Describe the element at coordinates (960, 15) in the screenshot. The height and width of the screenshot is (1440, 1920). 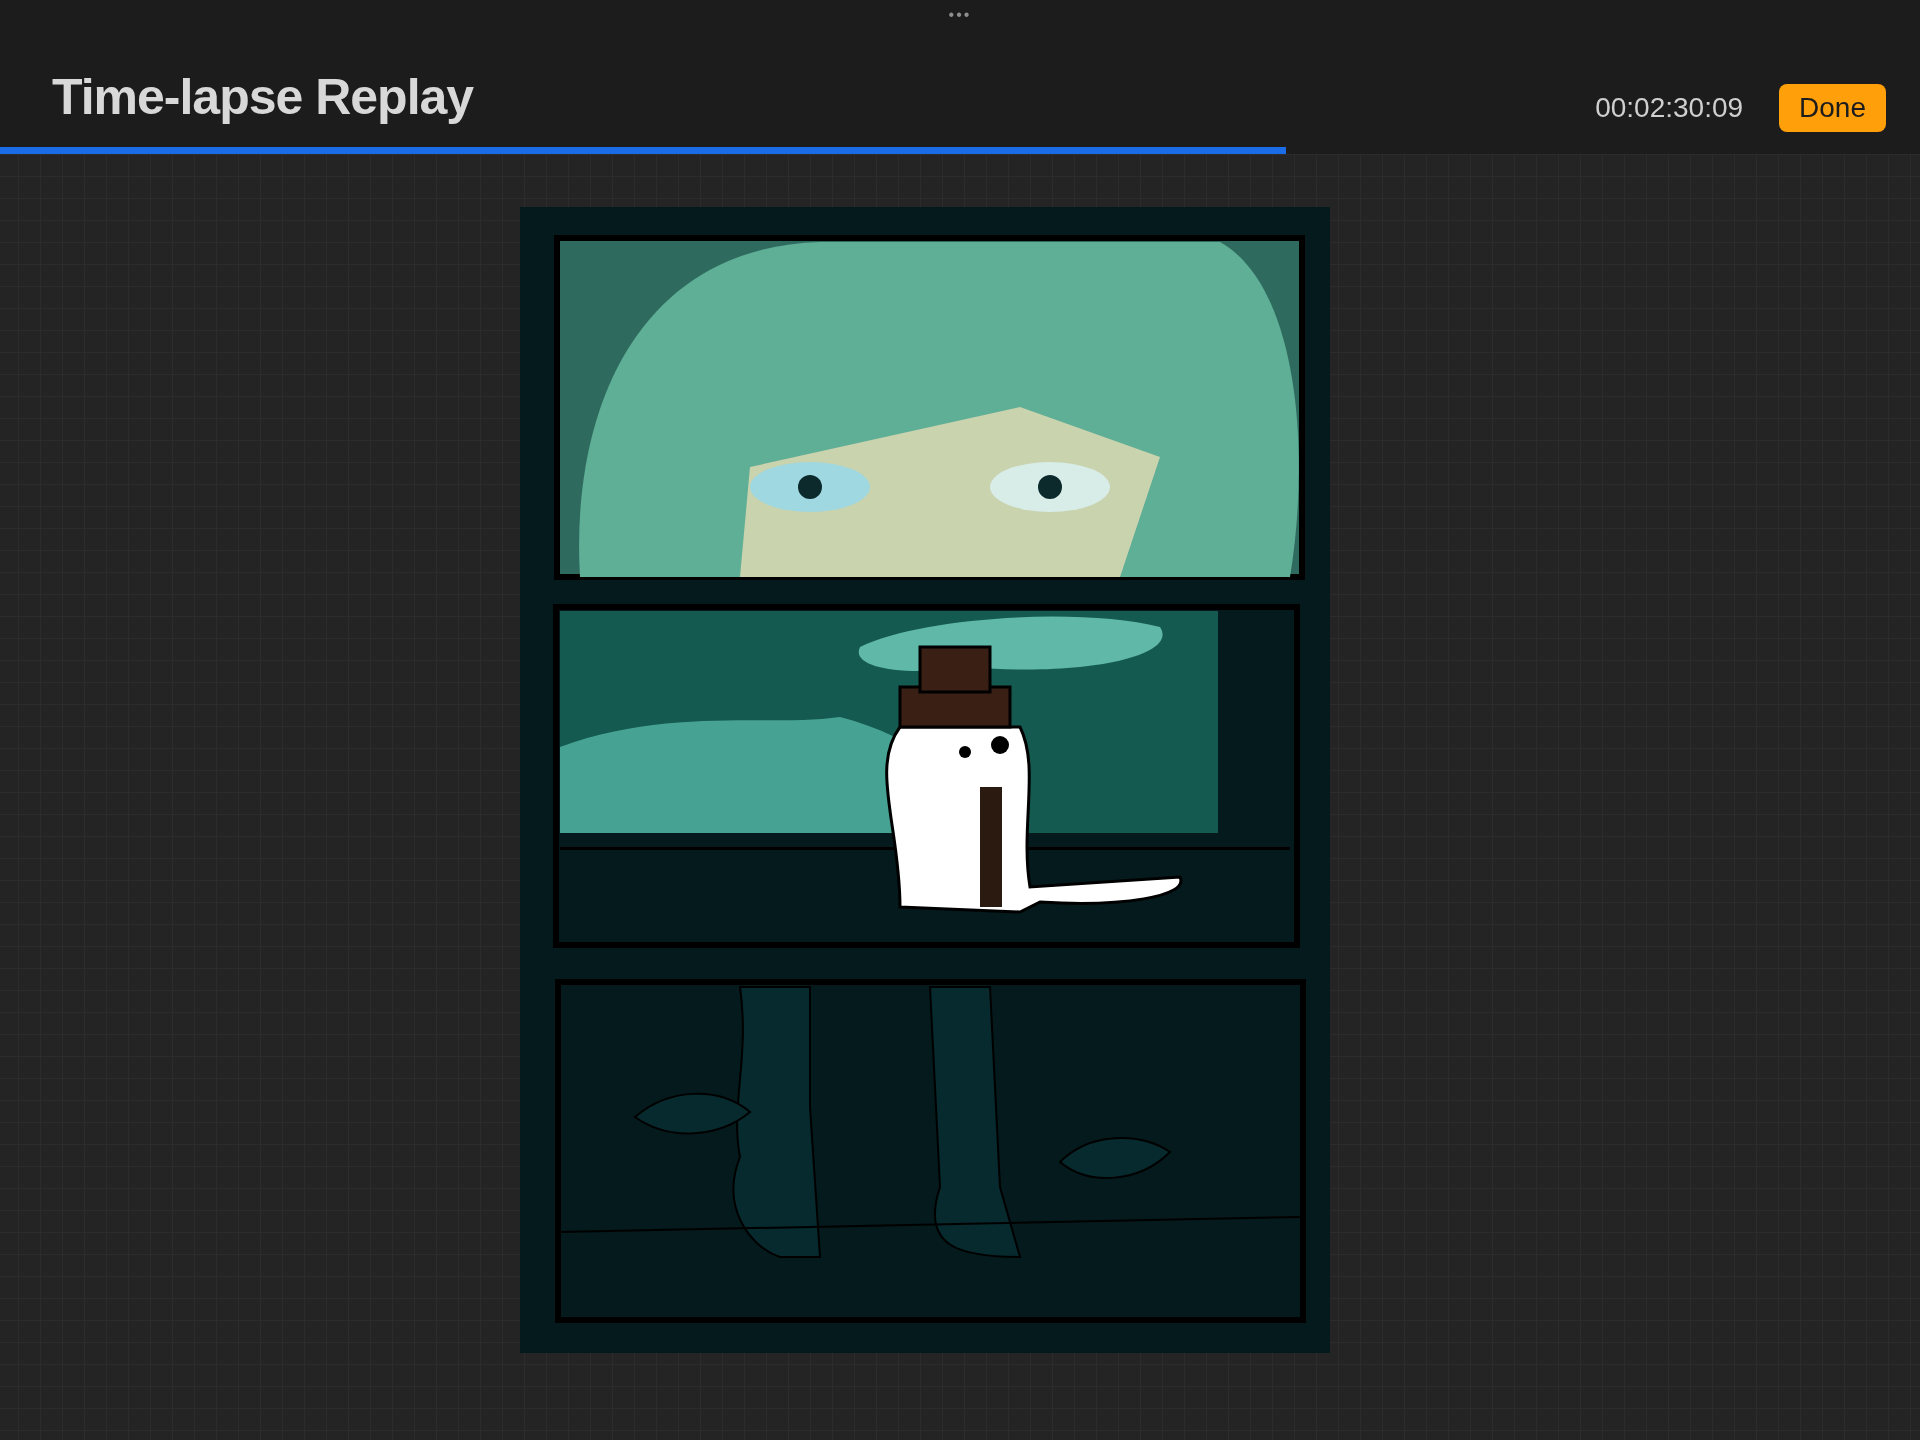
I see `more-menu-dots: •••` at that location.